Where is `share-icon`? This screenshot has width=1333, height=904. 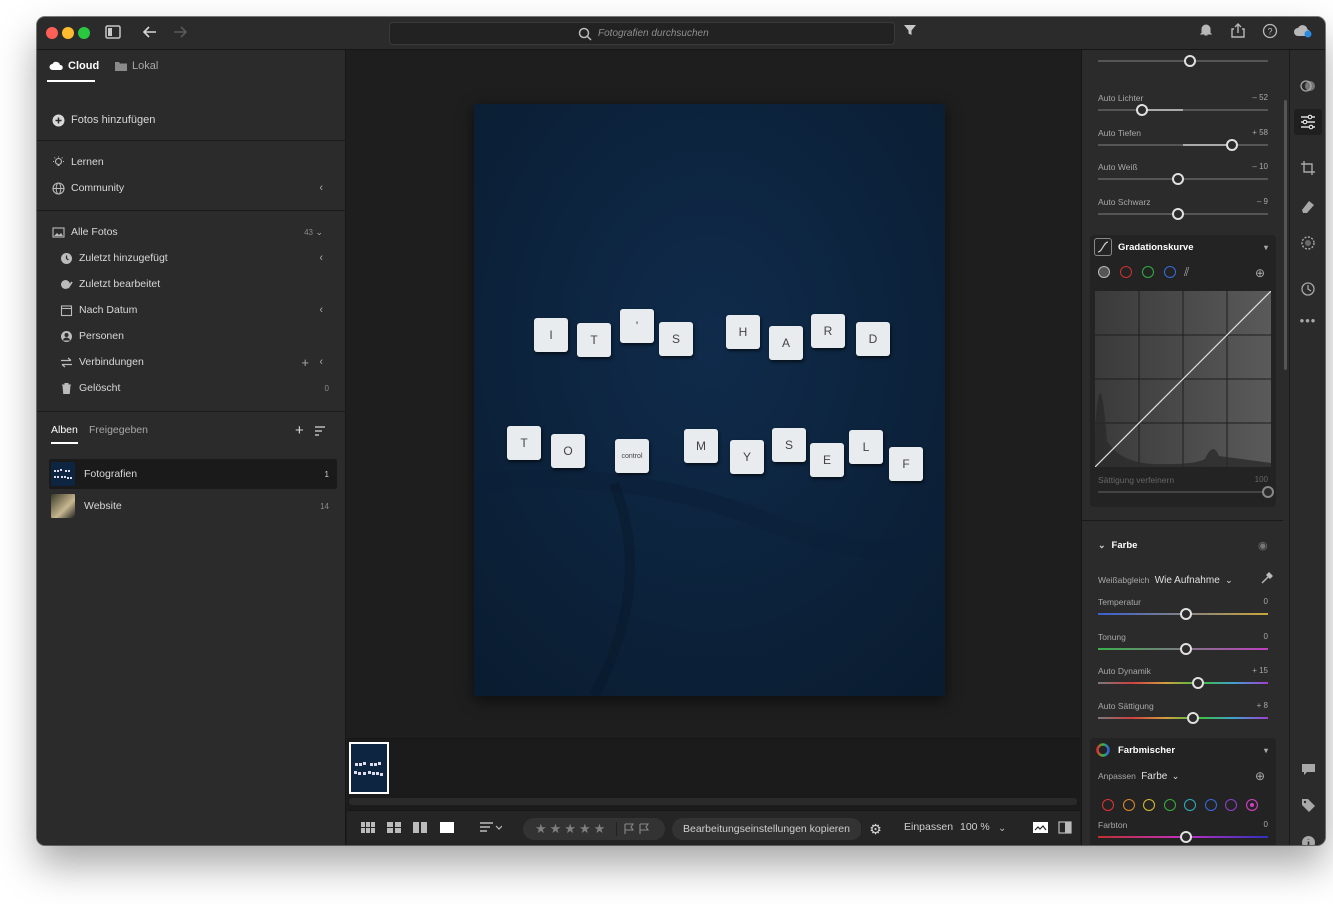 share-icon is located at coordinates (1238, 33).